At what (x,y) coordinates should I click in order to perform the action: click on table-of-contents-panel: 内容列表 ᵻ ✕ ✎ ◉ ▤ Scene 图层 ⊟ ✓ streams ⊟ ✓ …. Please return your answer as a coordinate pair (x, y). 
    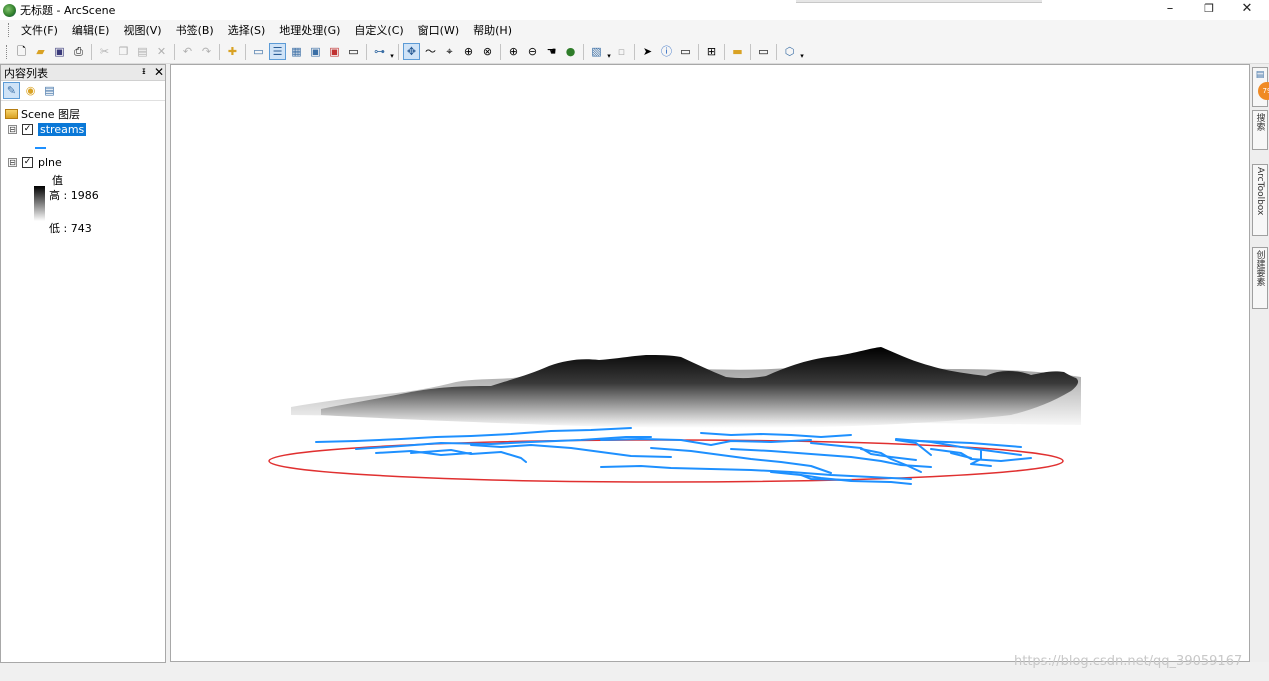
    Looking at the image, I should click on (83, 363).